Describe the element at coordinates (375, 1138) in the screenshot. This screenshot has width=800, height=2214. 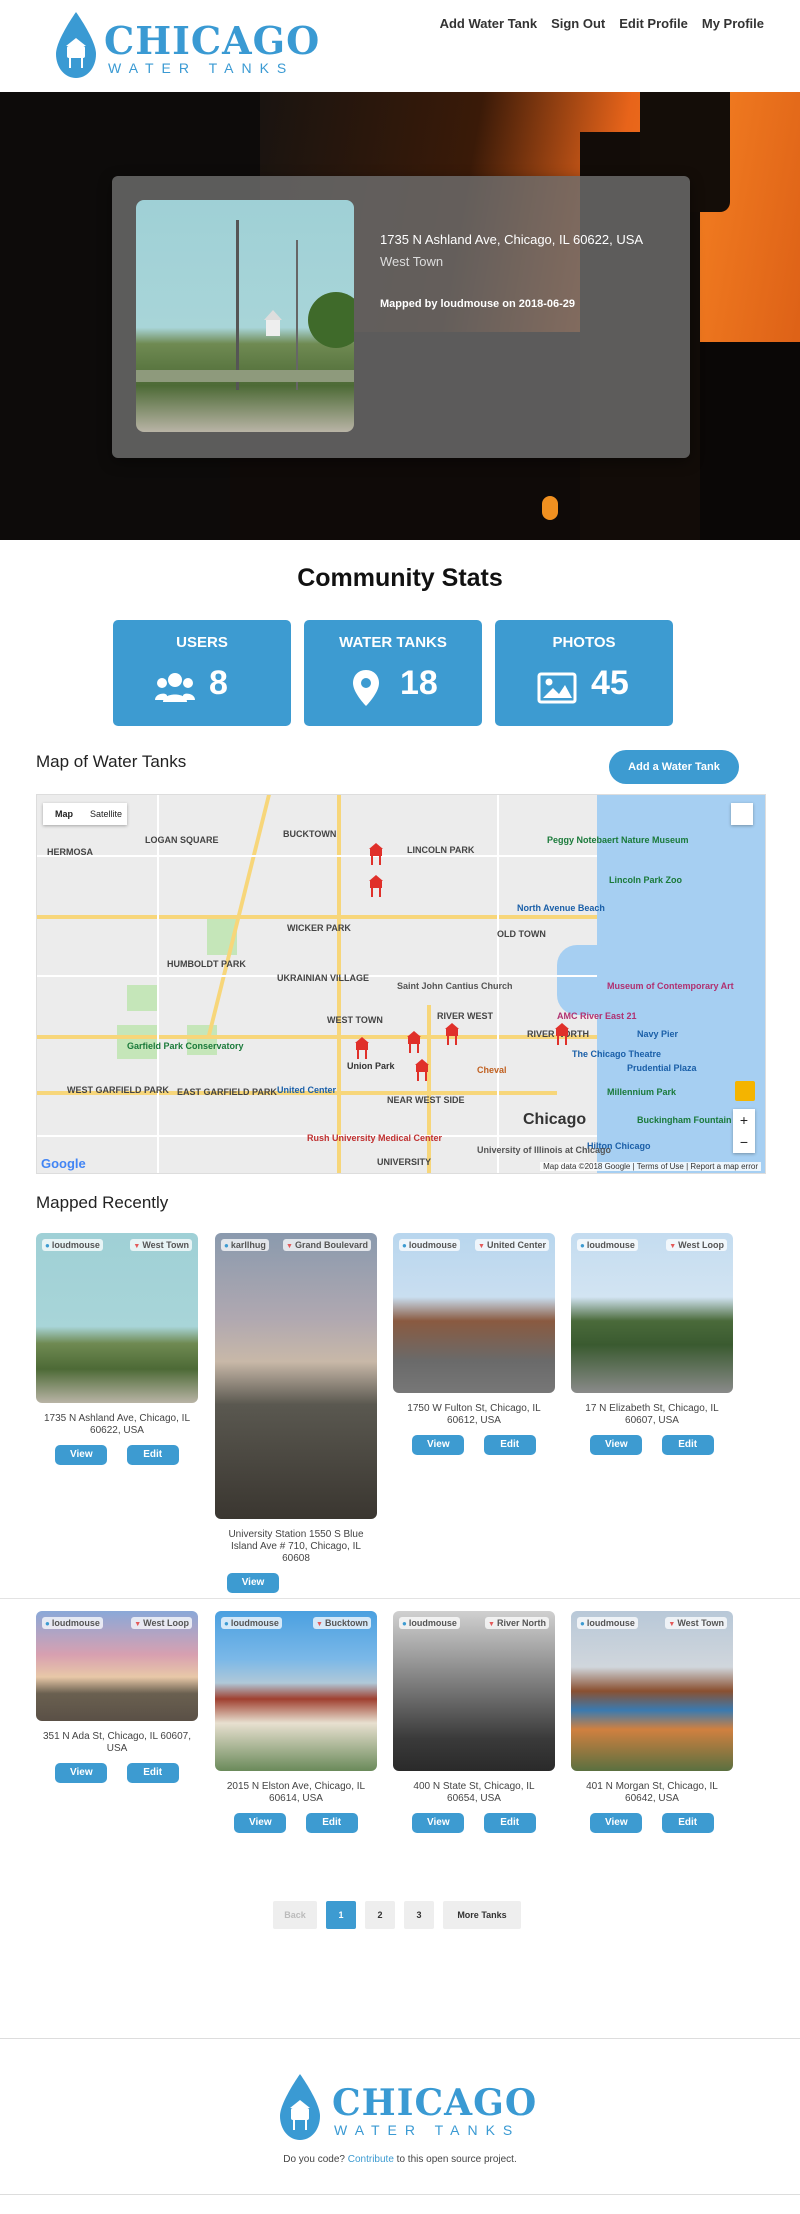
I see `map-poi: Rush University Medical Center` at that location.